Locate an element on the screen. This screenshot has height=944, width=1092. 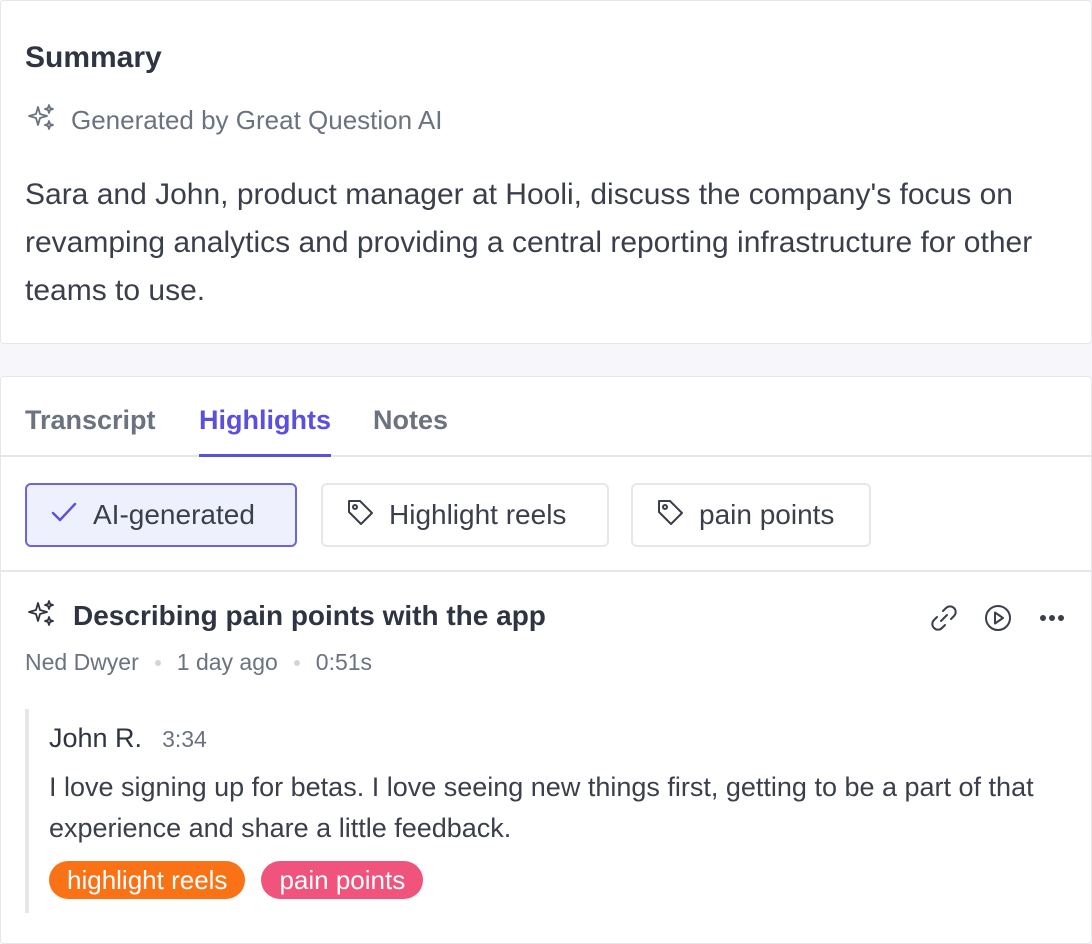
tab-notes: Notes is located at coordinates (410, 429).